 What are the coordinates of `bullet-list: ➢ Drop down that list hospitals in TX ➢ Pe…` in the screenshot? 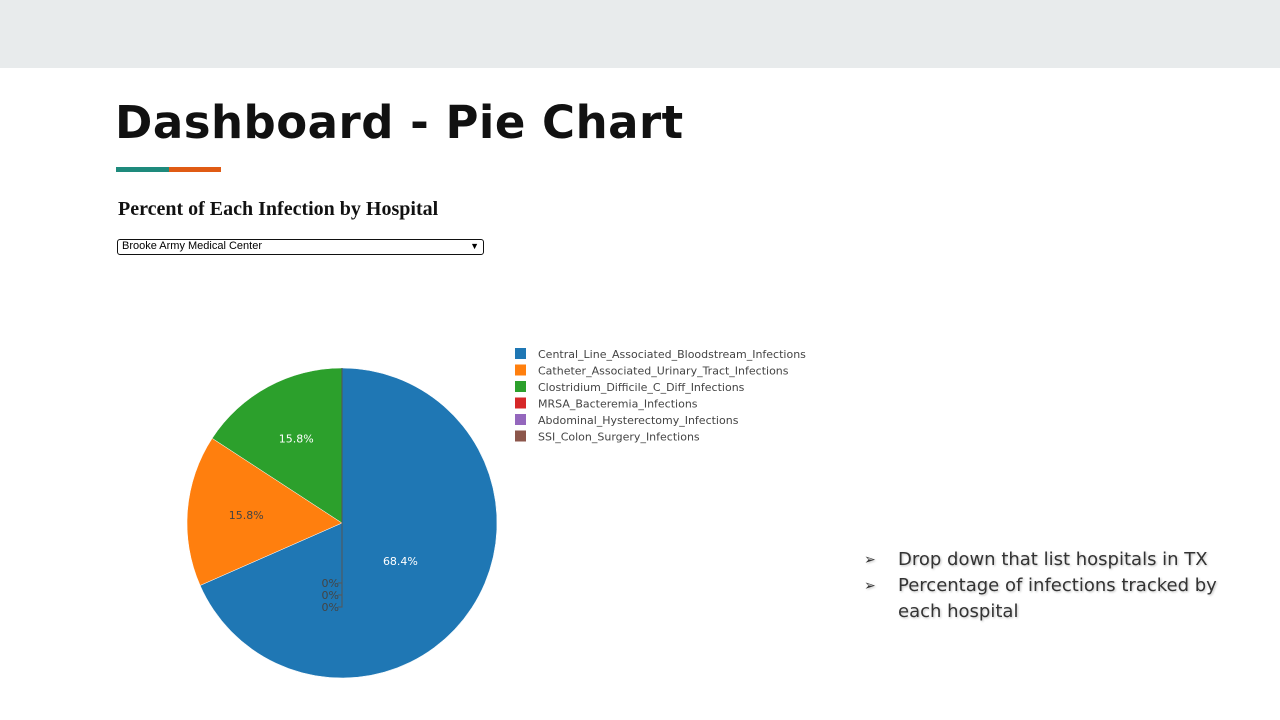 It's located at (1049, 586).